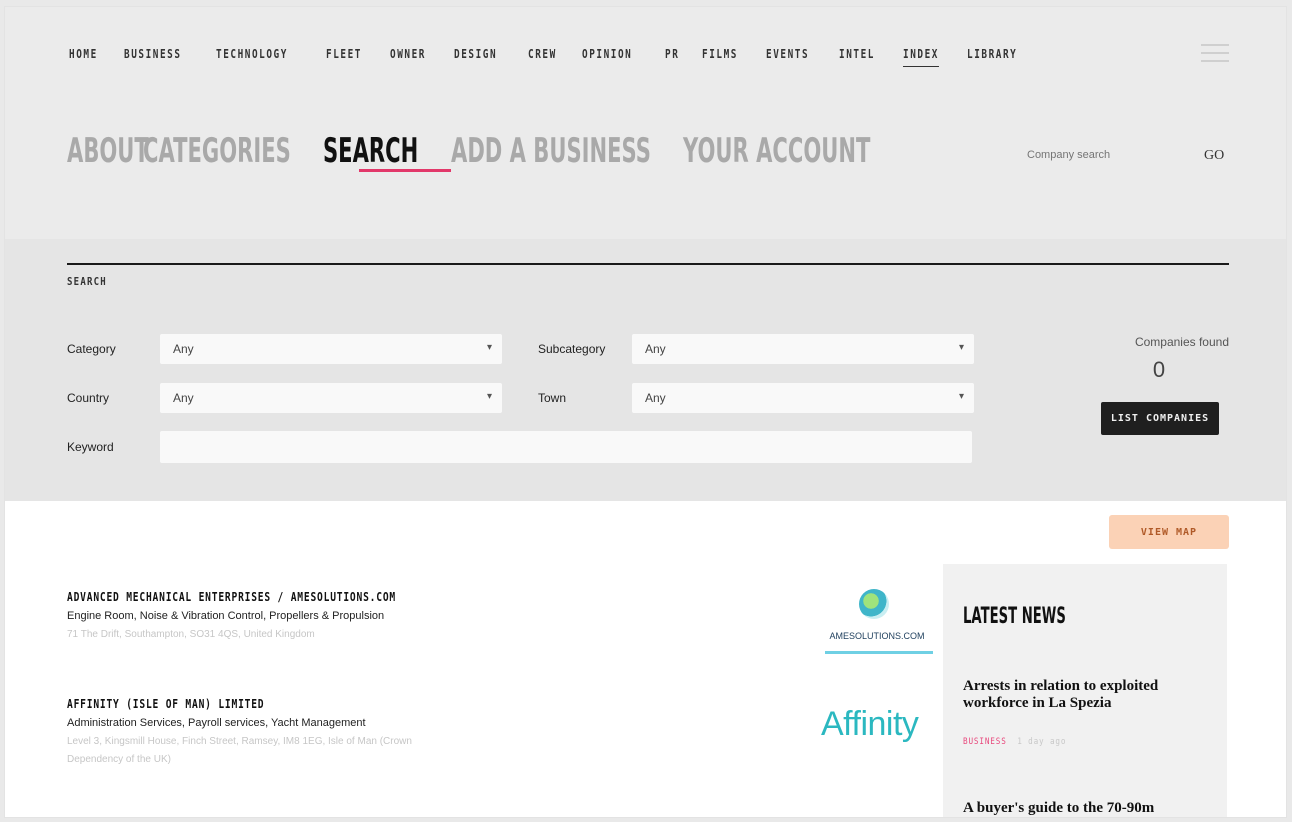 Image resolution: width=1292 pixels, height=822 pixels. I want to click on keyword-label: Keyword, so click(90, 447).